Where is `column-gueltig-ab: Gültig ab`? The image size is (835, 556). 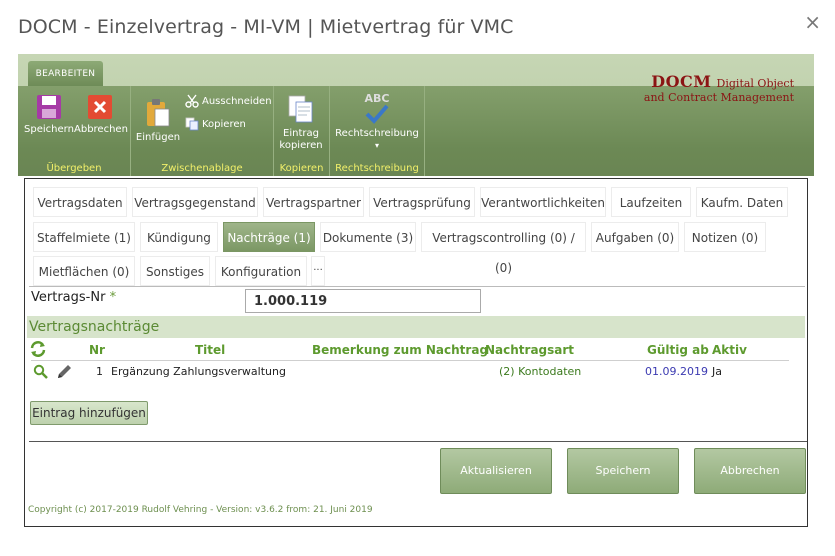
column-gueltig-ab: Gültig ab is located at coordinates (678, 350).